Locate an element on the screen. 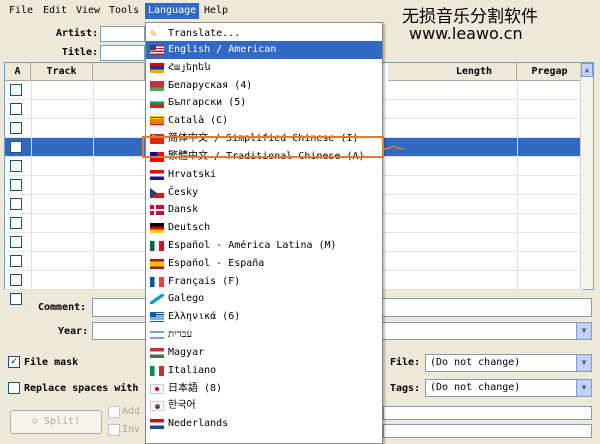  column-header-pregap: Pregap is located at coordinates (550, 72).